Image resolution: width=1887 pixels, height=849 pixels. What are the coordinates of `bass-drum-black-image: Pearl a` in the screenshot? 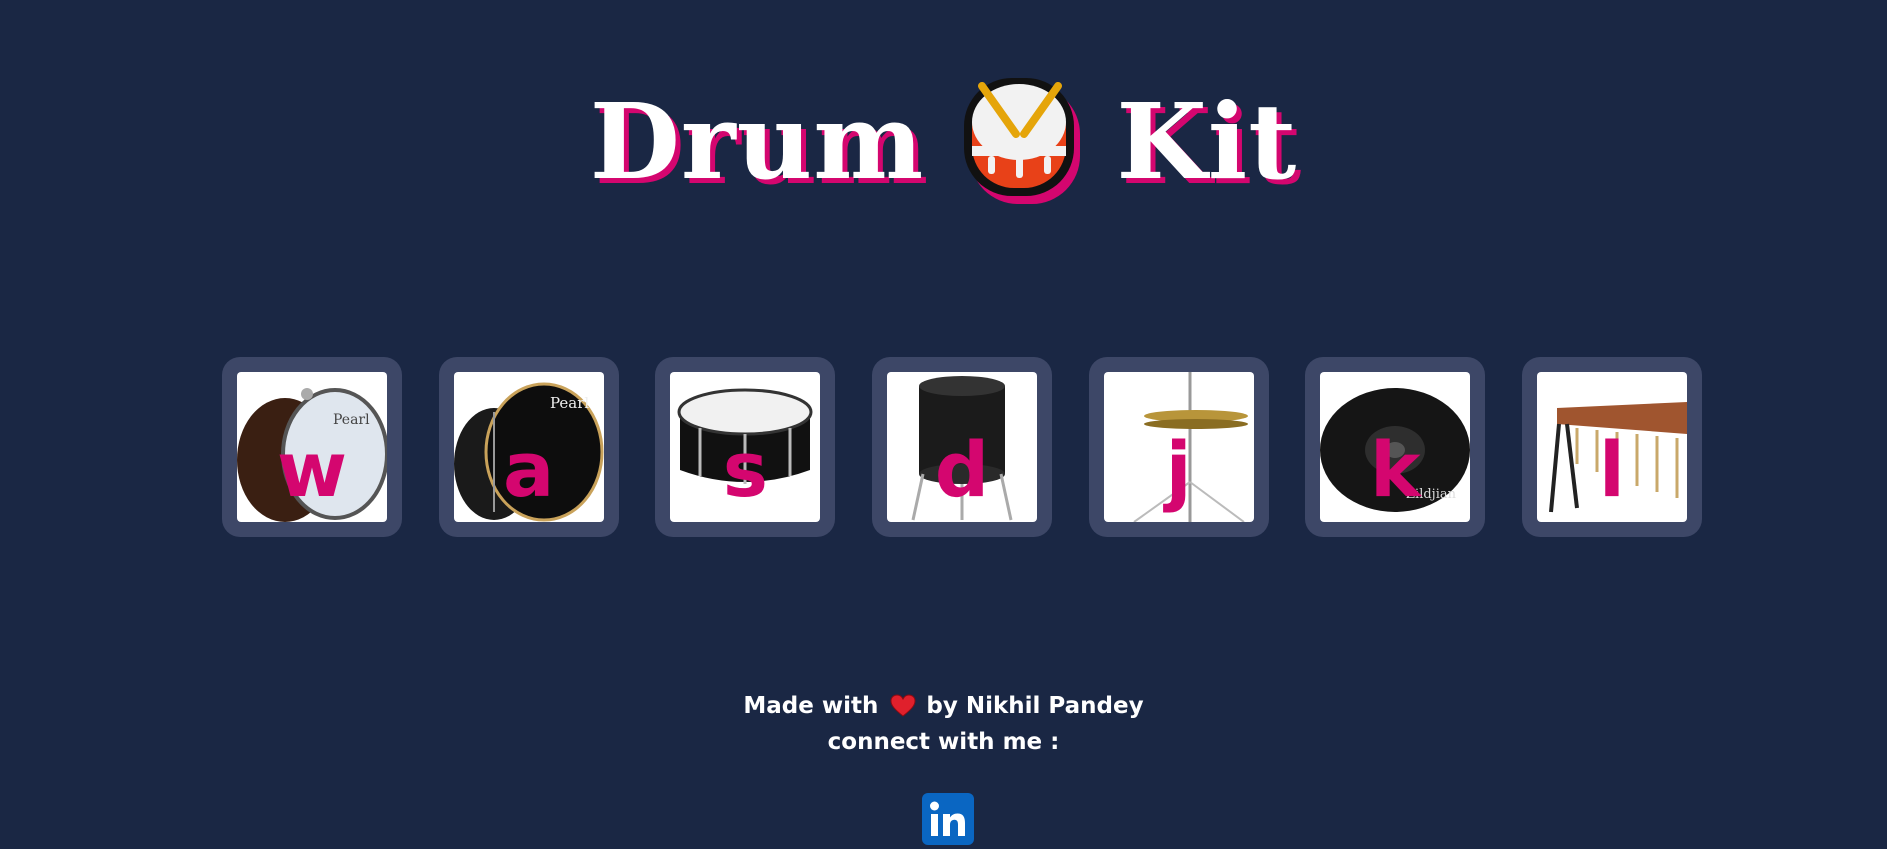 It's located at (528, 447).